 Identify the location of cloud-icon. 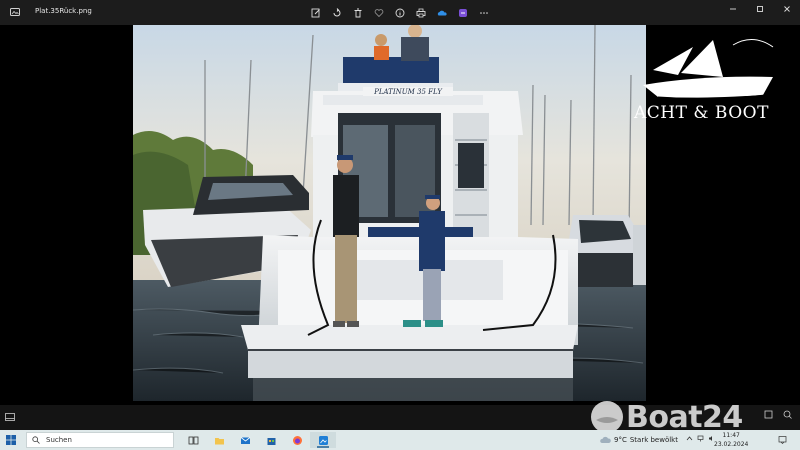
(605, 439).